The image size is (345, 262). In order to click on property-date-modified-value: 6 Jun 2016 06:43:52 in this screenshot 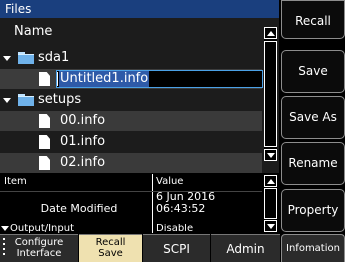, I will do `click(208, 203)`.